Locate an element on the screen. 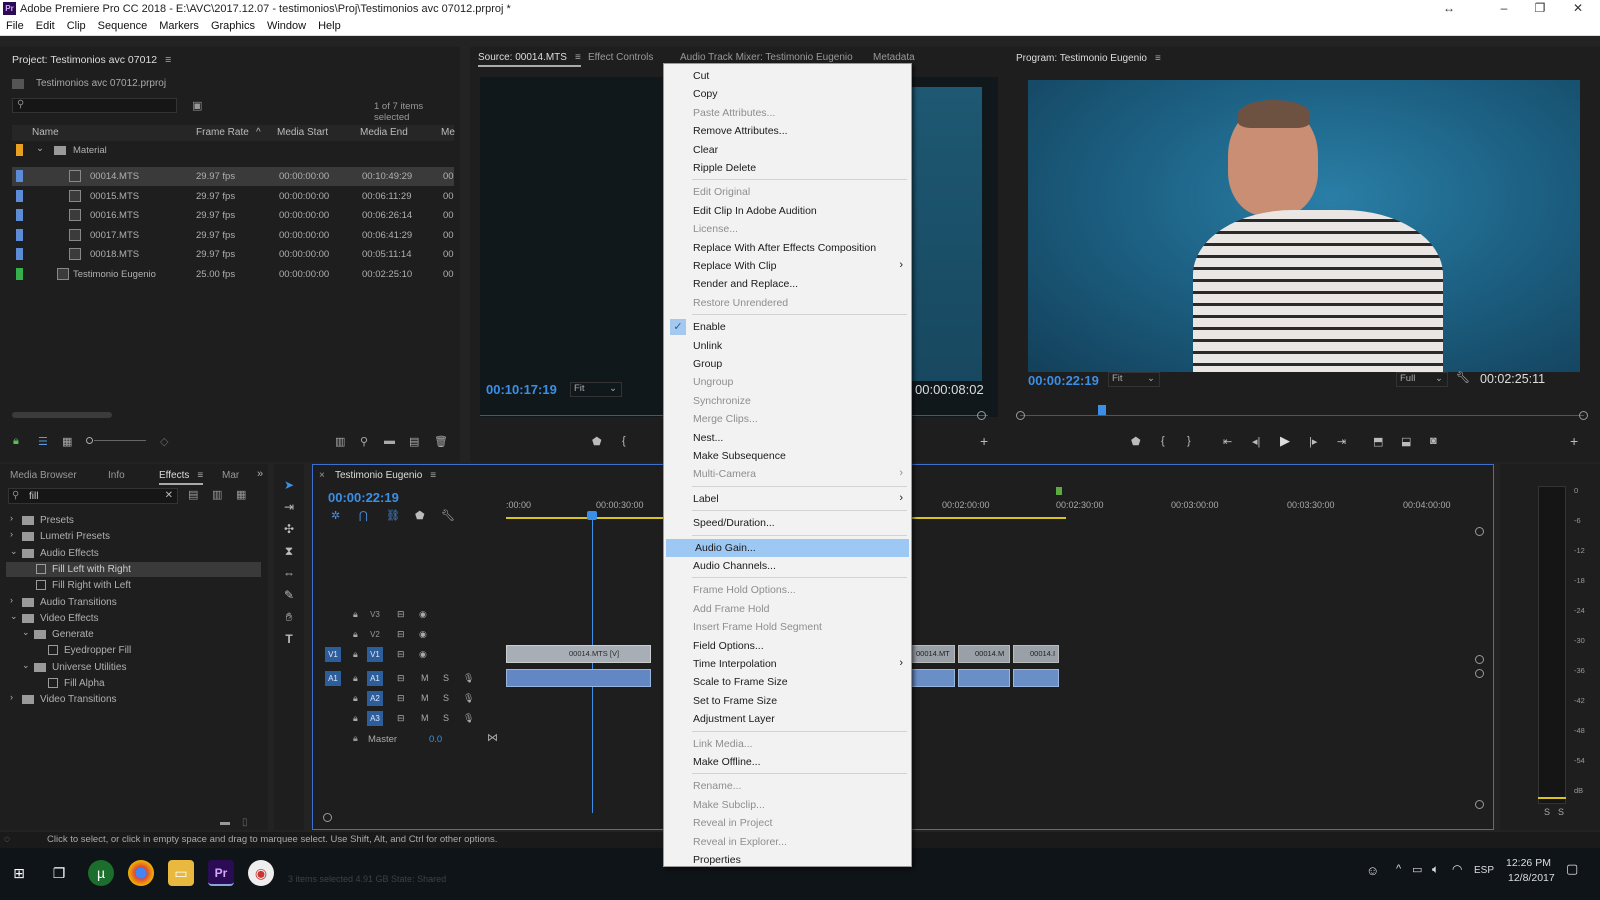 This screenshot has width=1600, height=900. col-frame-rate: Frame Rate is located at coordinates (222, 132).